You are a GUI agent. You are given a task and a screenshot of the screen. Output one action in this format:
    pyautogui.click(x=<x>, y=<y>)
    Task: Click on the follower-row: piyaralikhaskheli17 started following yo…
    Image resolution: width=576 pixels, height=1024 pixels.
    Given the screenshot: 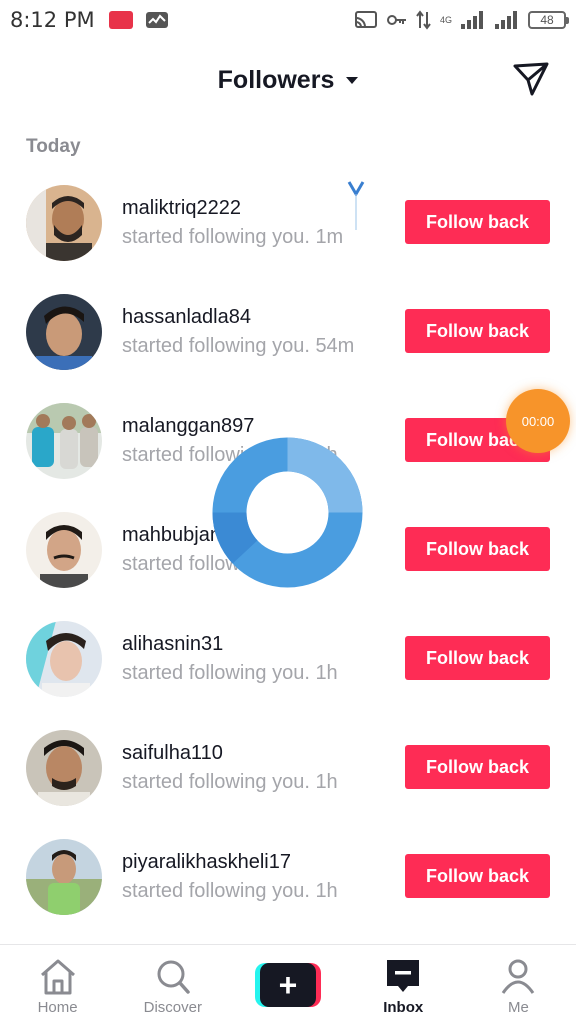 What is the action you would take?
    pyautogui.click(x=288, y=876)
    